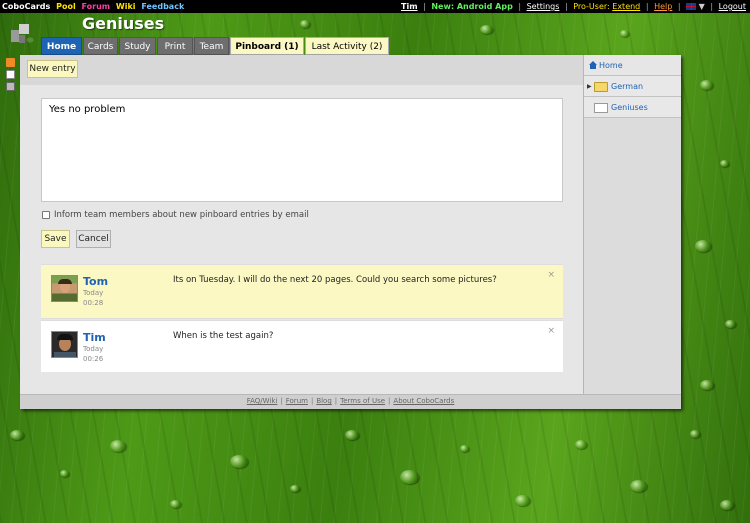  What do you see at coordinates (611, 65) in the screenshot?
I see `sidebar-item-label: Home` at bounding box center [611, 65].